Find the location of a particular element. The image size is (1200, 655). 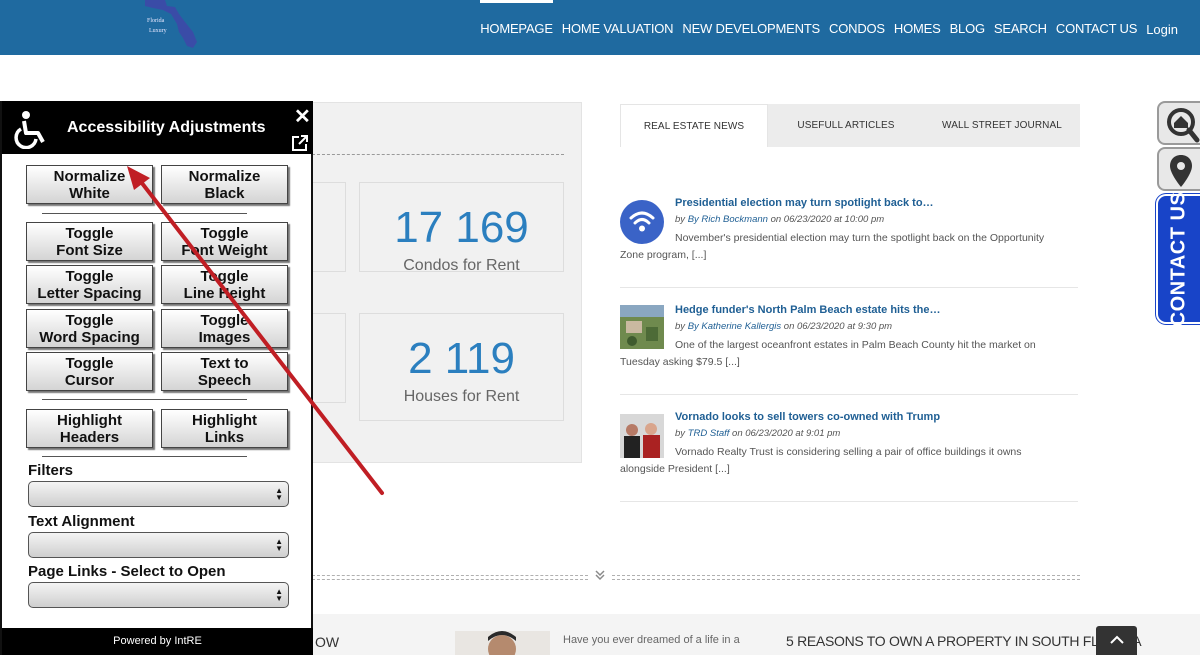

nav-new-developments: NEW DEVELOPMENTS is located at coordinates (751, 28).